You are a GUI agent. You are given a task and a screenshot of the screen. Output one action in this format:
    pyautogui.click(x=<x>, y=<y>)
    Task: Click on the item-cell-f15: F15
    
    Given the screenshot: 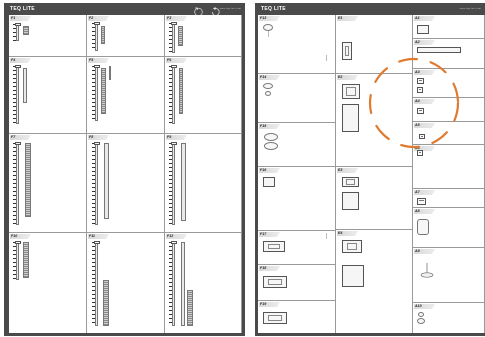 What is the action you would take?
    pyautogui.click(x=297, y=145)
    